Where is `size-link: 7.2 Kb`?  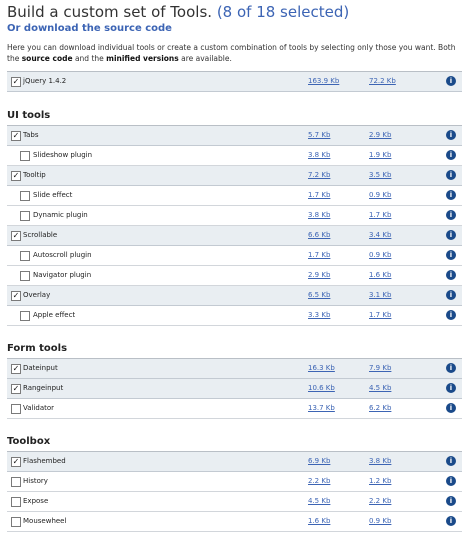
size-link: 7.2 Kb is located at coordinates (319, 175).